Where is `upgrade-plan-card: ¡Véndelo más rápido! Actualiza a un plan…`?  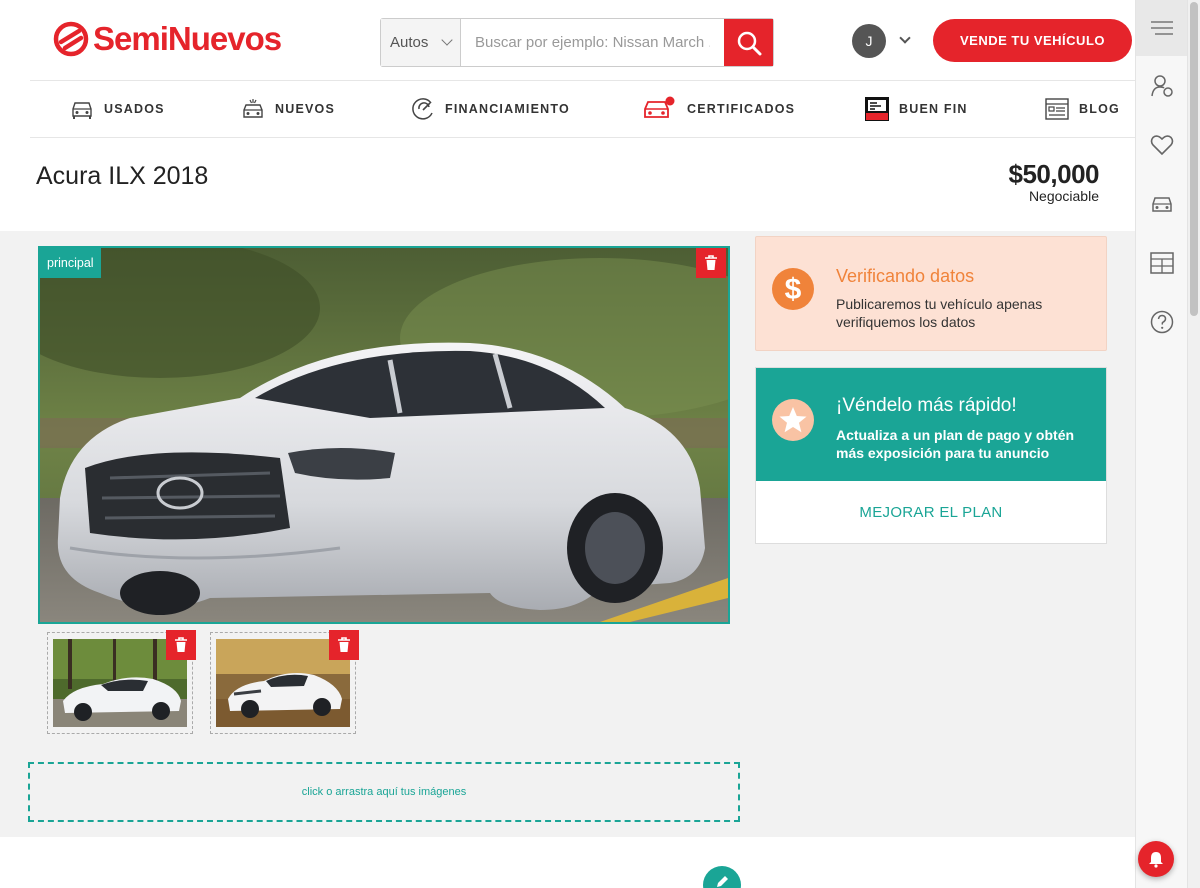 upgrade-plan-card: ¡Véndelo más rápido! Actualiza a un plan… is located at coordinates (931, 455).